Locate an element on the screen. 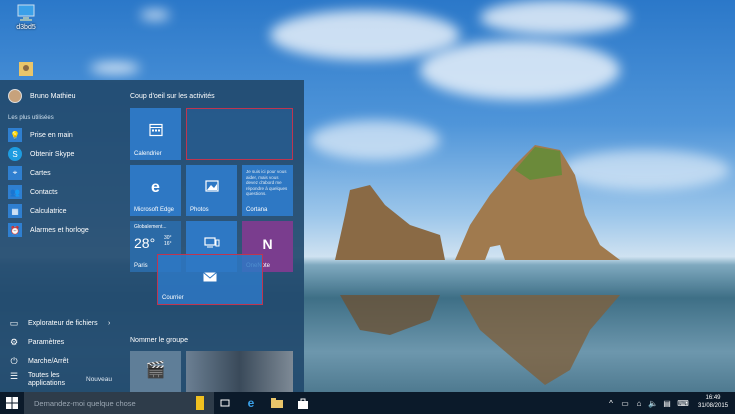 The height and width of the screenshot is (414, 735). app-label: Contacts is located at coordinates (44, 192).